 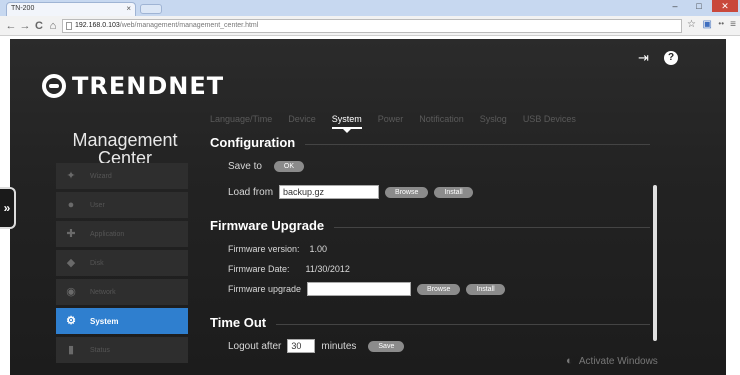 I want to click on tab-close-icon: ×, so click(x=128, y=8).